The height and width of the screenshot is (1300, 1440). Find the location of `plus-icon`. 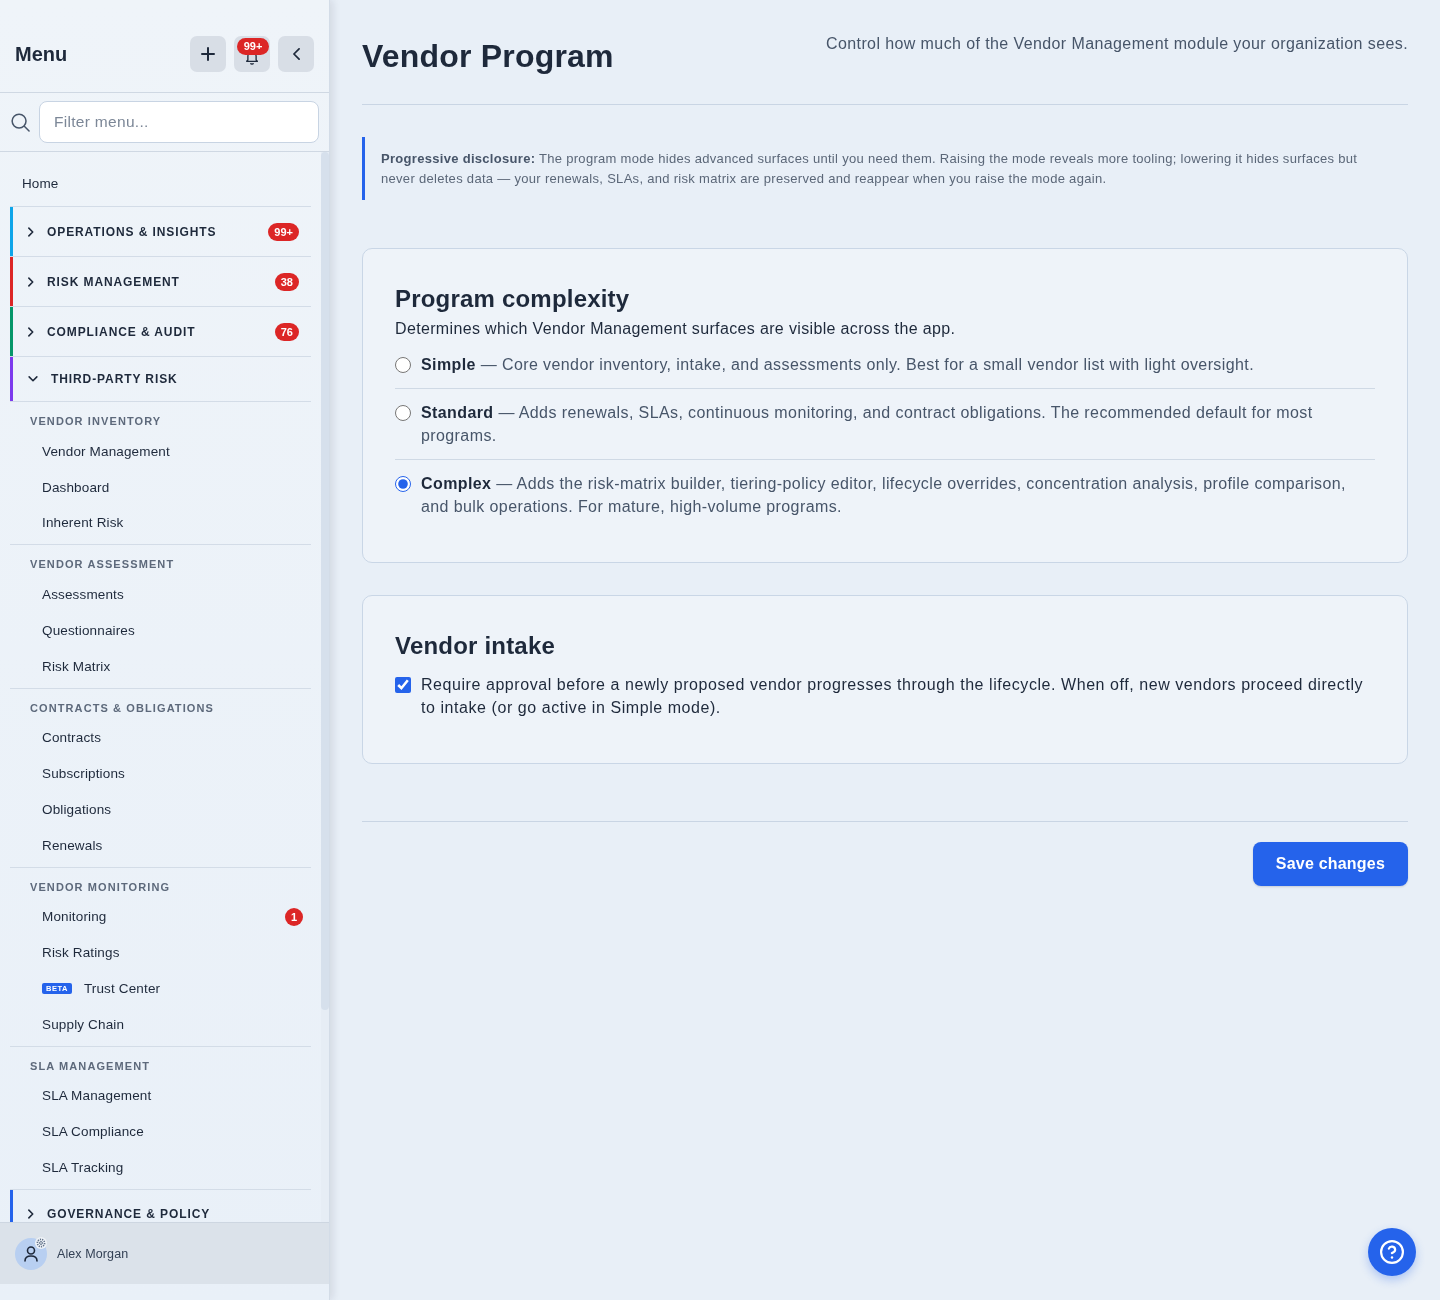

plus-icon is located at coordinates (208, 54).